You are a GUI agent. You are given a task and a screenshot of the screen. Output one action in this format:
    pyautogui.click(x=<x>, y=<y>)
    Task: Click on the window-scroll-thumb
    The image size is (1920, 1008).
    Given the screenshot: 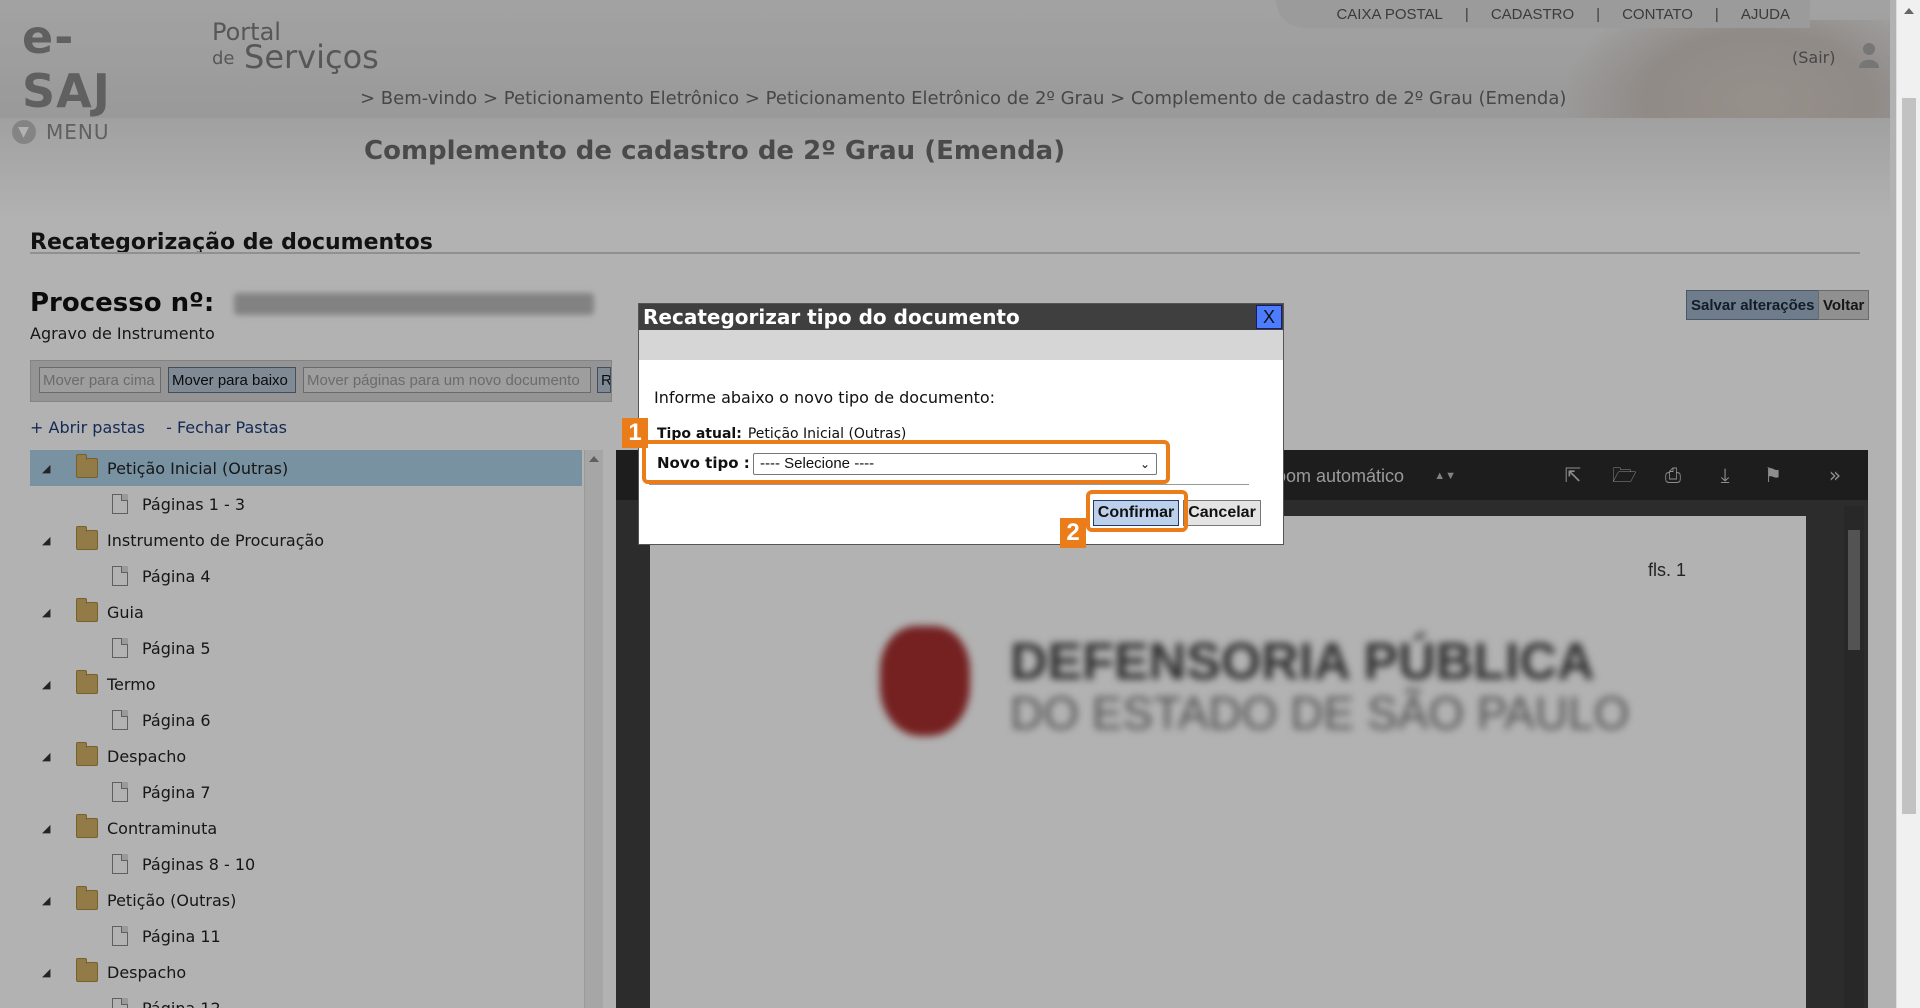 What is the action you would take?
    pyautogui.click(x=1909, y=456)
    